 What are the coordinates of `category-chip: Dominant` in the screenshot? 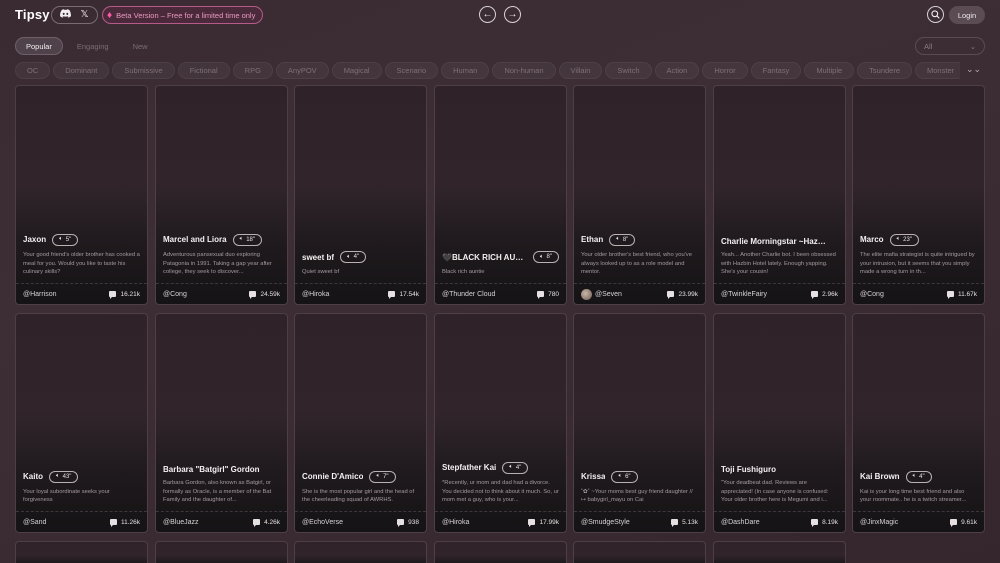 It's located at (81, 70).